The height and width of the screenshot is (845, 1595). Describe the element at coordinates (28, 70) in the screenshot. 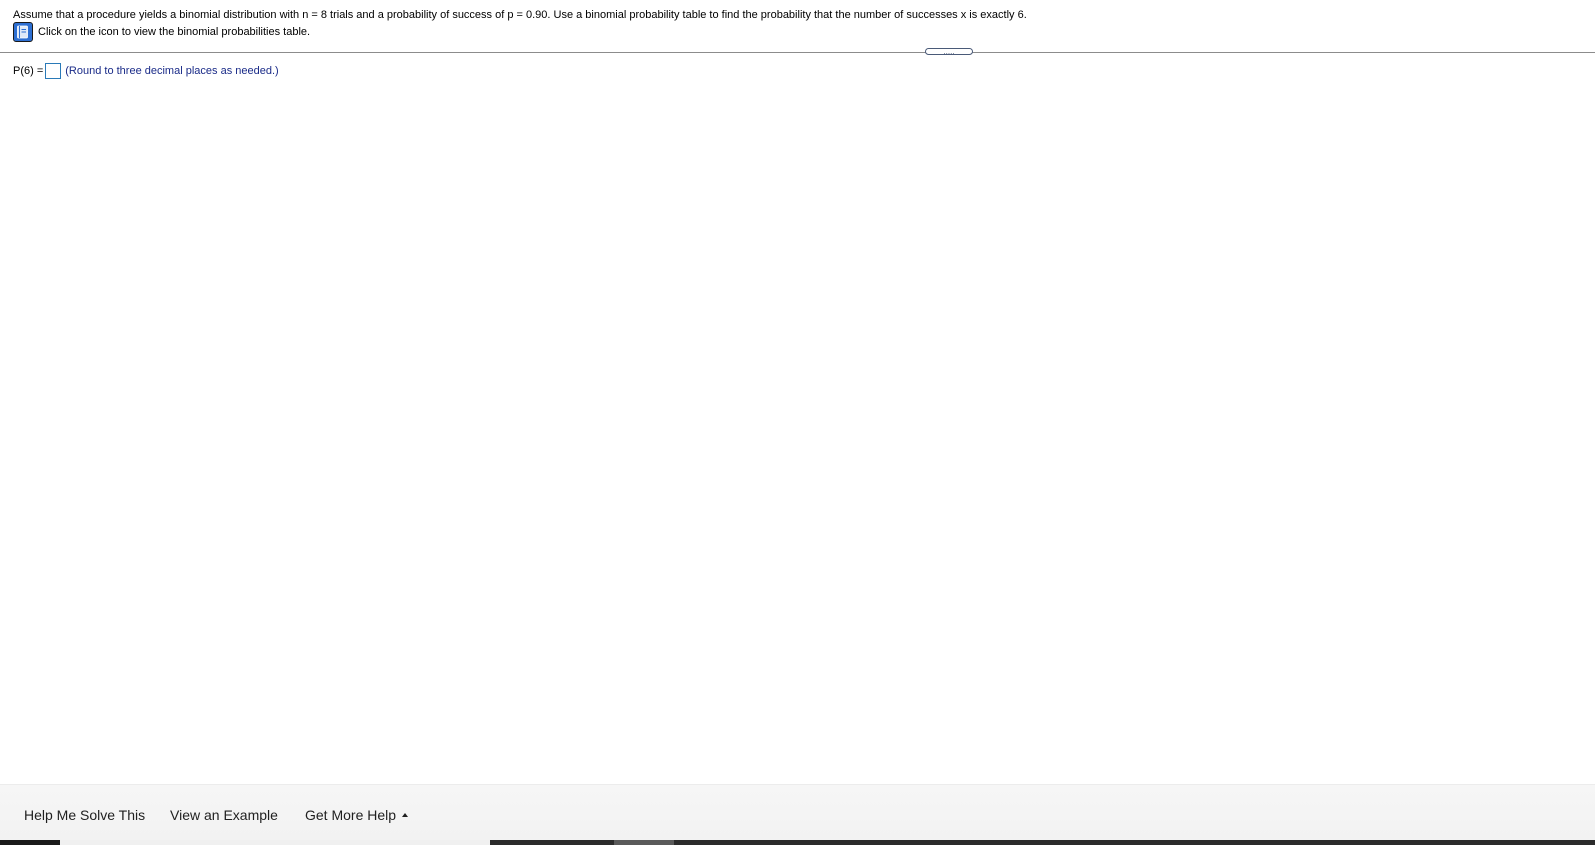

I see `answer-label: P(6) =` at that location.